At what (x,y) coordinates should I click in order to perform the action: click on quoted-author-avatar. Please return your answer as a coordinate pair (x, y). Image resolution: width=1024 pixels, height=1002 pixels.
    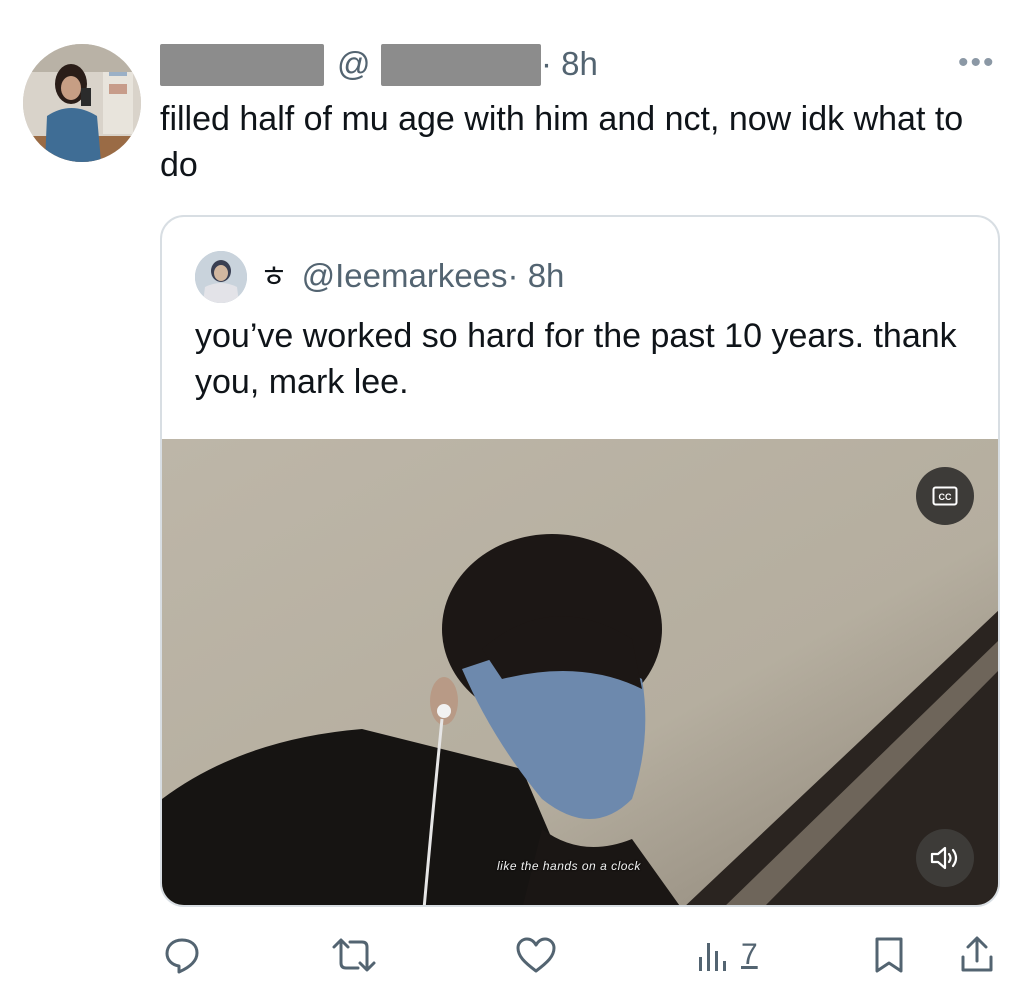
    Looking at the image, I should click on (221, 277).